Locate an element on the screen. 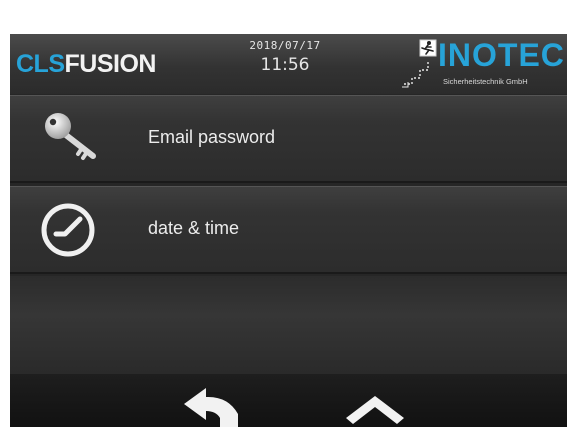 The image size is (567, 427). time-text: 11:56 is located at coordinates (285, 65).